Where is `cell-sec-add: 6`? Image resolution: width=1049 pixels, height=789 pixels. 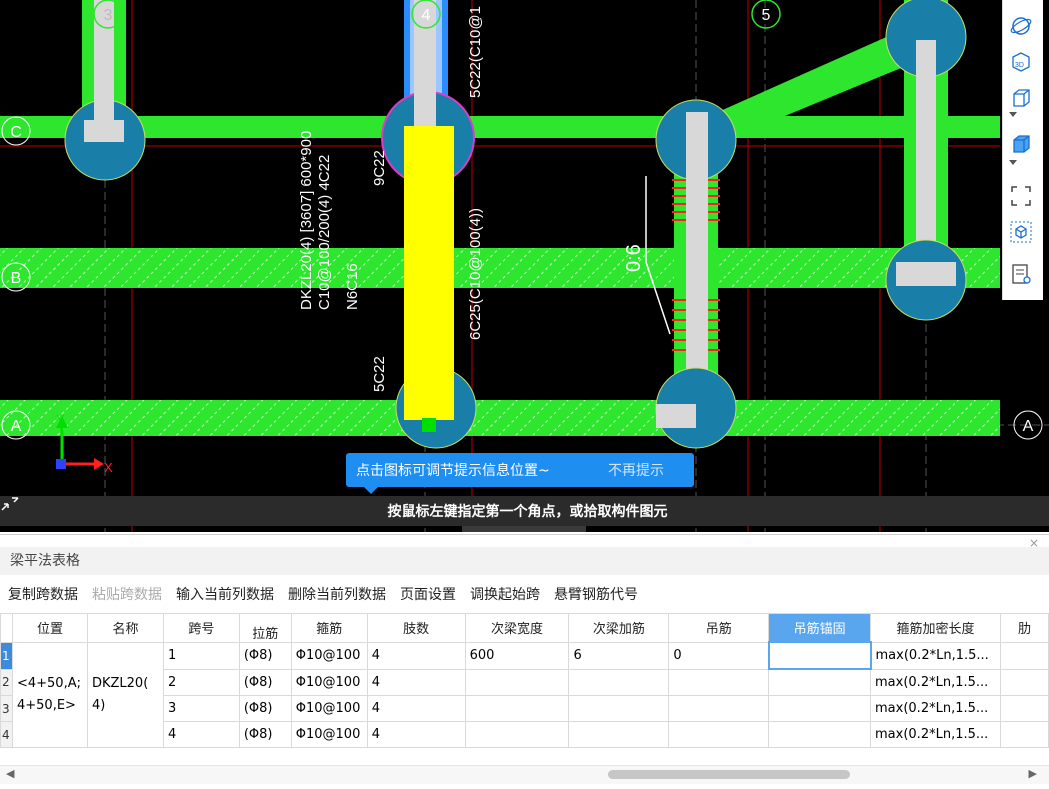 cell-sec-add: 6 is located at coordinates (619, 655).